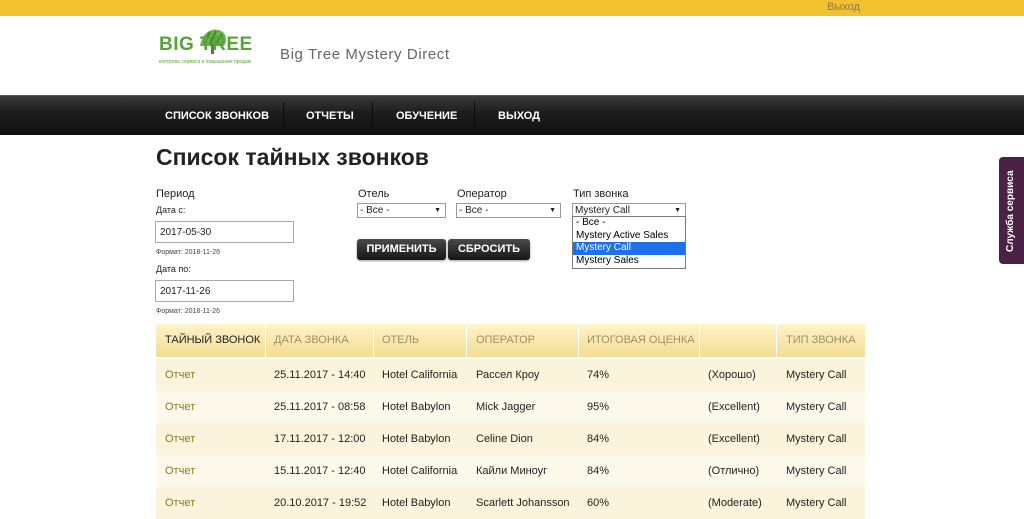 The height and width of the screenshot is (519, 1024). What do you see at coordinates (330, 116) in the screenshot?
I see `nav-reports: ОТЧЕТЫ` at bounding box center [330, 116].